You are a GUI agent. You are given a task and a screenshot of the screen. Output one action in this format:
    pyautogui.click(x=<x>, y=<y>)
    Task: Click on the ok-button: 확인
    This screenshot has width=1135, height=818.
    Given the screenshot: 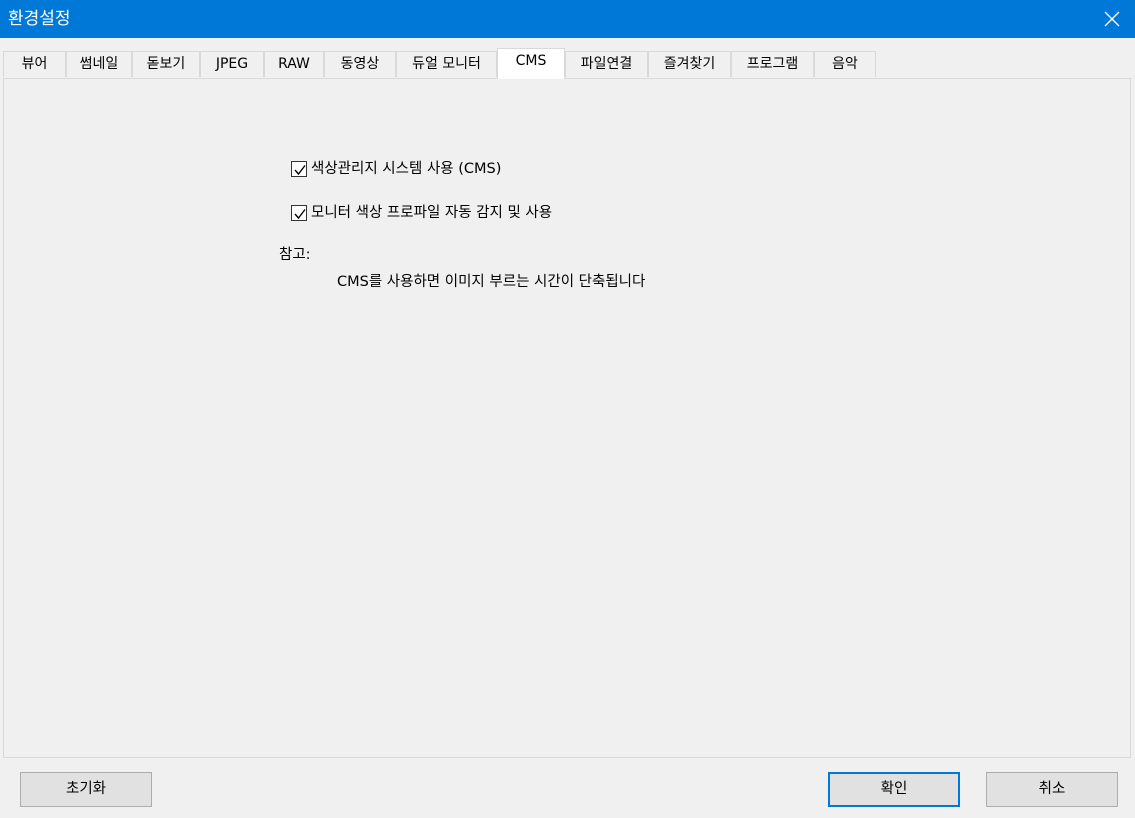 What is the action you would take?
    pyautogui.click(x=894, y=789)
    